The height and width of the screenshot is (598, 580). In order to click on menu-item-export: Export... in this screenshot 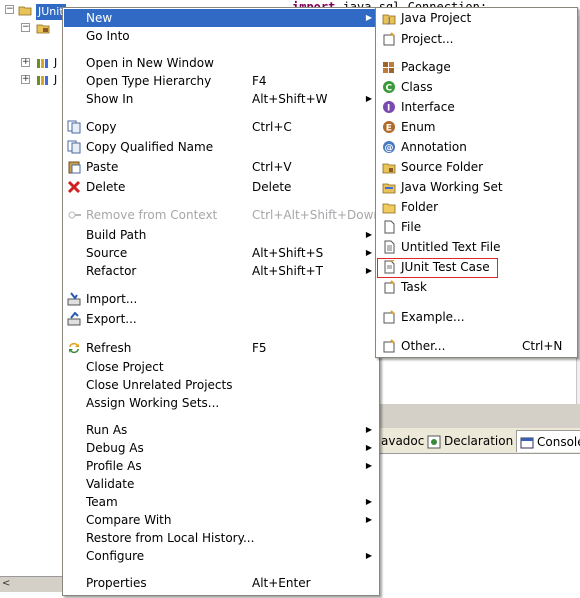, I will do `click(221, 319)`.